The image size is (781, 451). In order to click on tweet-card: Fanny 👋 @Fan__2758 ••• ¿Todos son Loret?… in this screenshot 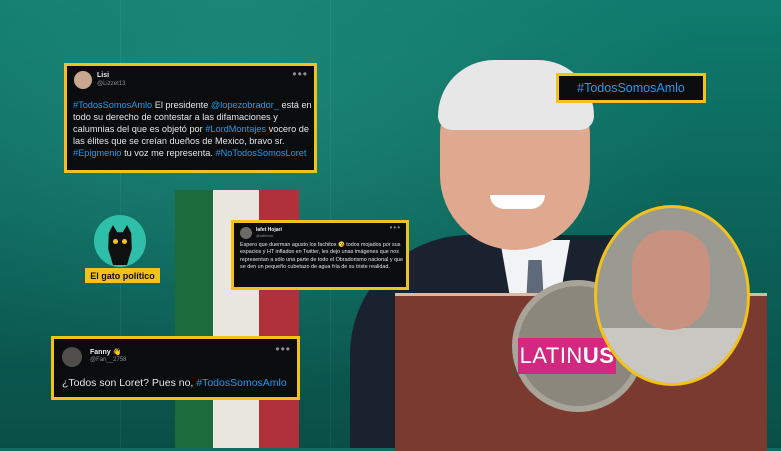, I will do `click(175, 368)`.